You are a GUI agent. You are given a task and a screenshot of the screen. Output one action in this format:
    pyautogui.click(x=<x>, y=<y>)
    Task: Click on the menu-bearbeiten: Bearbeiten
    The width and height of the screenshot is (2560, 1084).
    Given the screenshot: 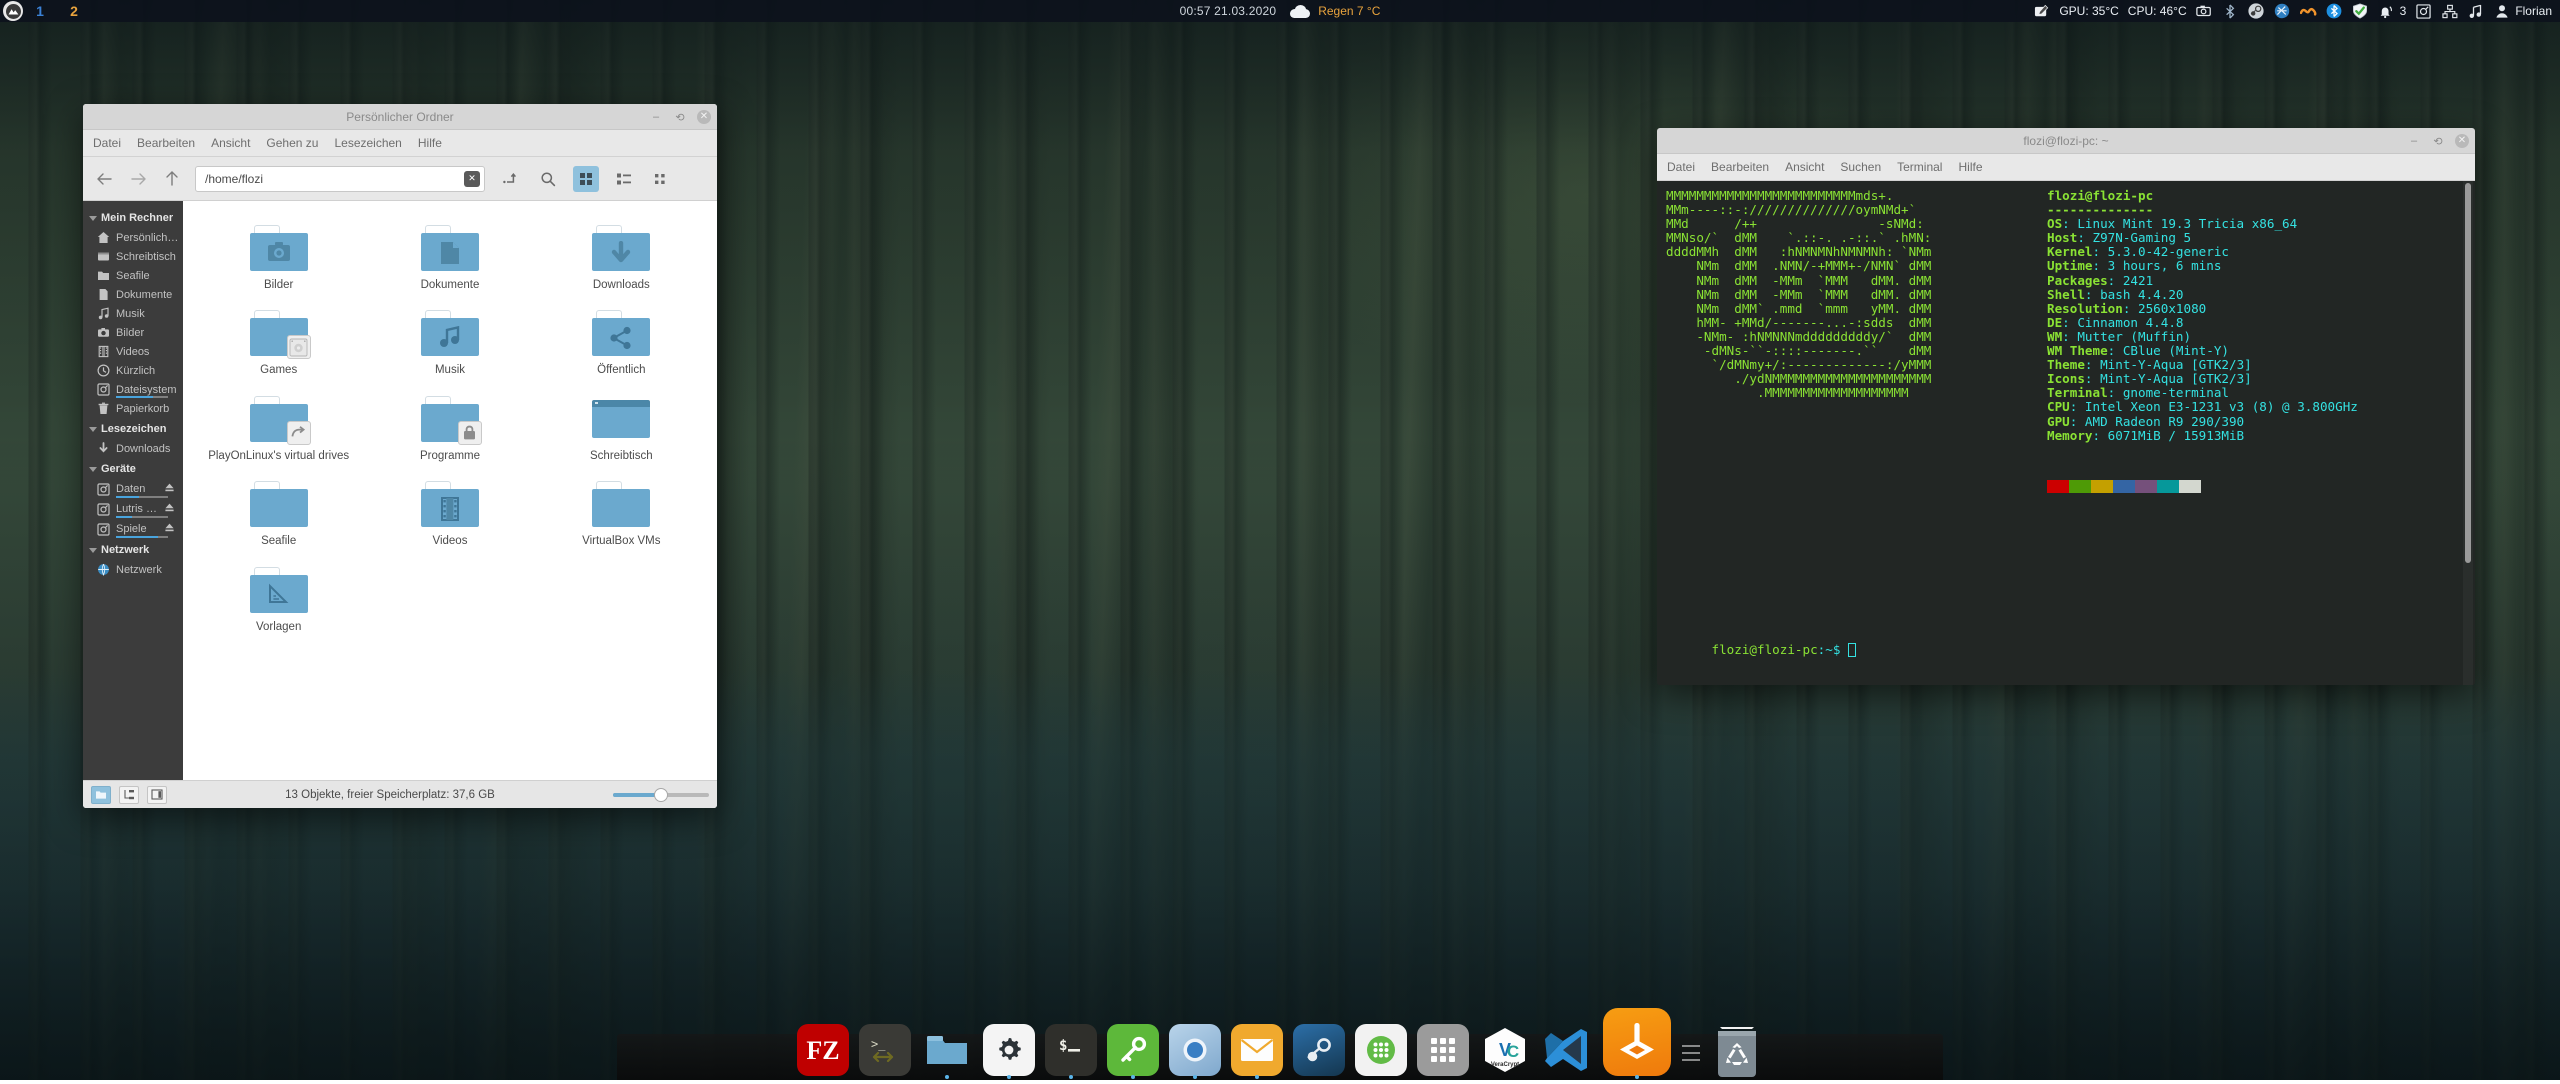 What is the action you would take?
    pyautogui.click(x=166, y=143)
    